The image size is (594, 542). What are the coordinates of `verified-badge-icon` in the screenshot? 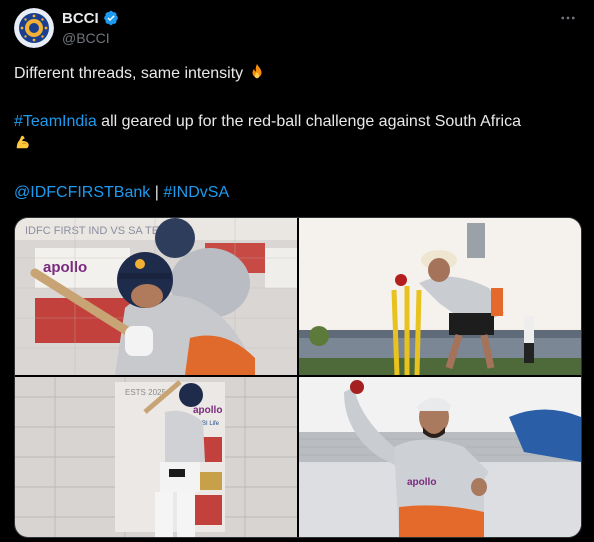 It's located at (110, 18).